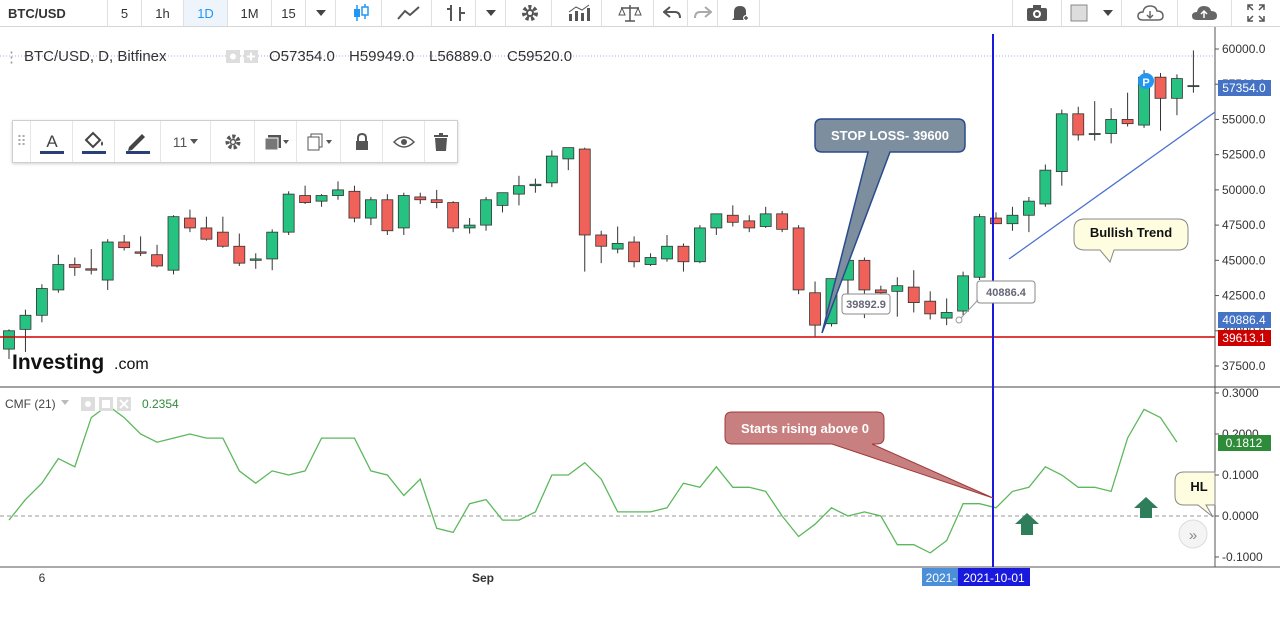 The height and width of the screenshot is (618, 1280). Describe the element at coordinates (160, 404) in the screenshot. I see `cmf-value: 0.2354` at that location.